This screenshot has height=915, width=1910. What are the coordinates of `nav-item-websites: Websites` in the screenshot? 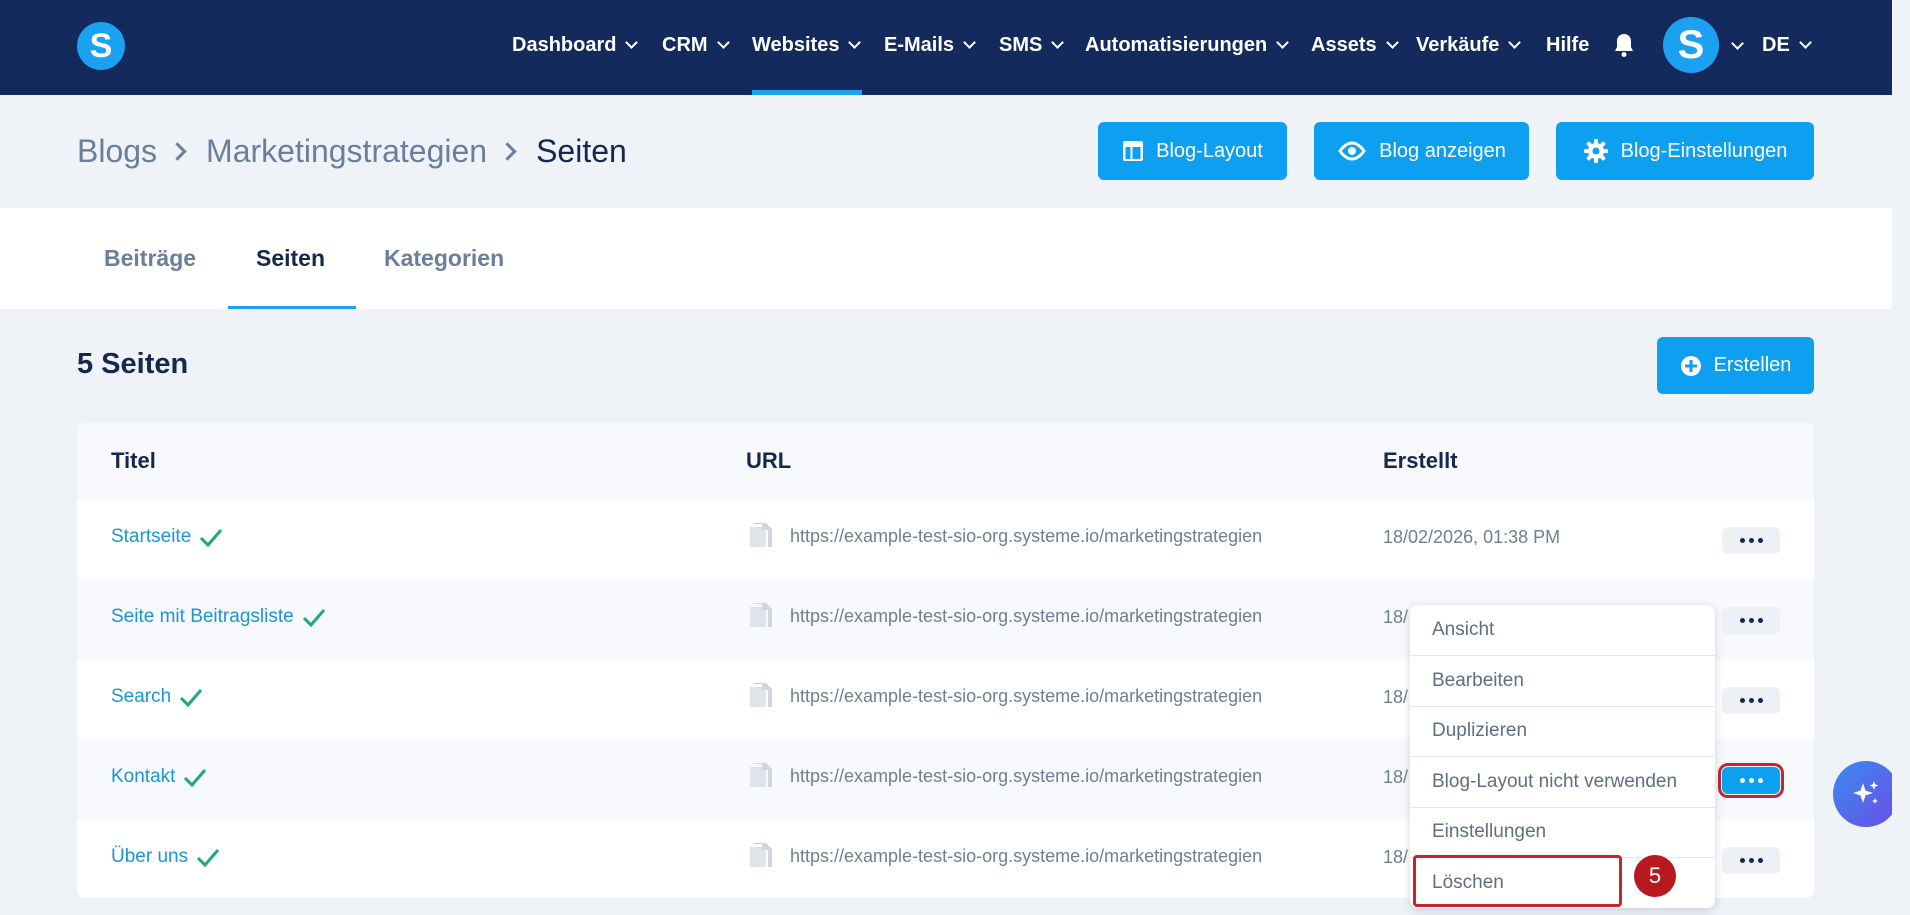 It's located at (807, 45).